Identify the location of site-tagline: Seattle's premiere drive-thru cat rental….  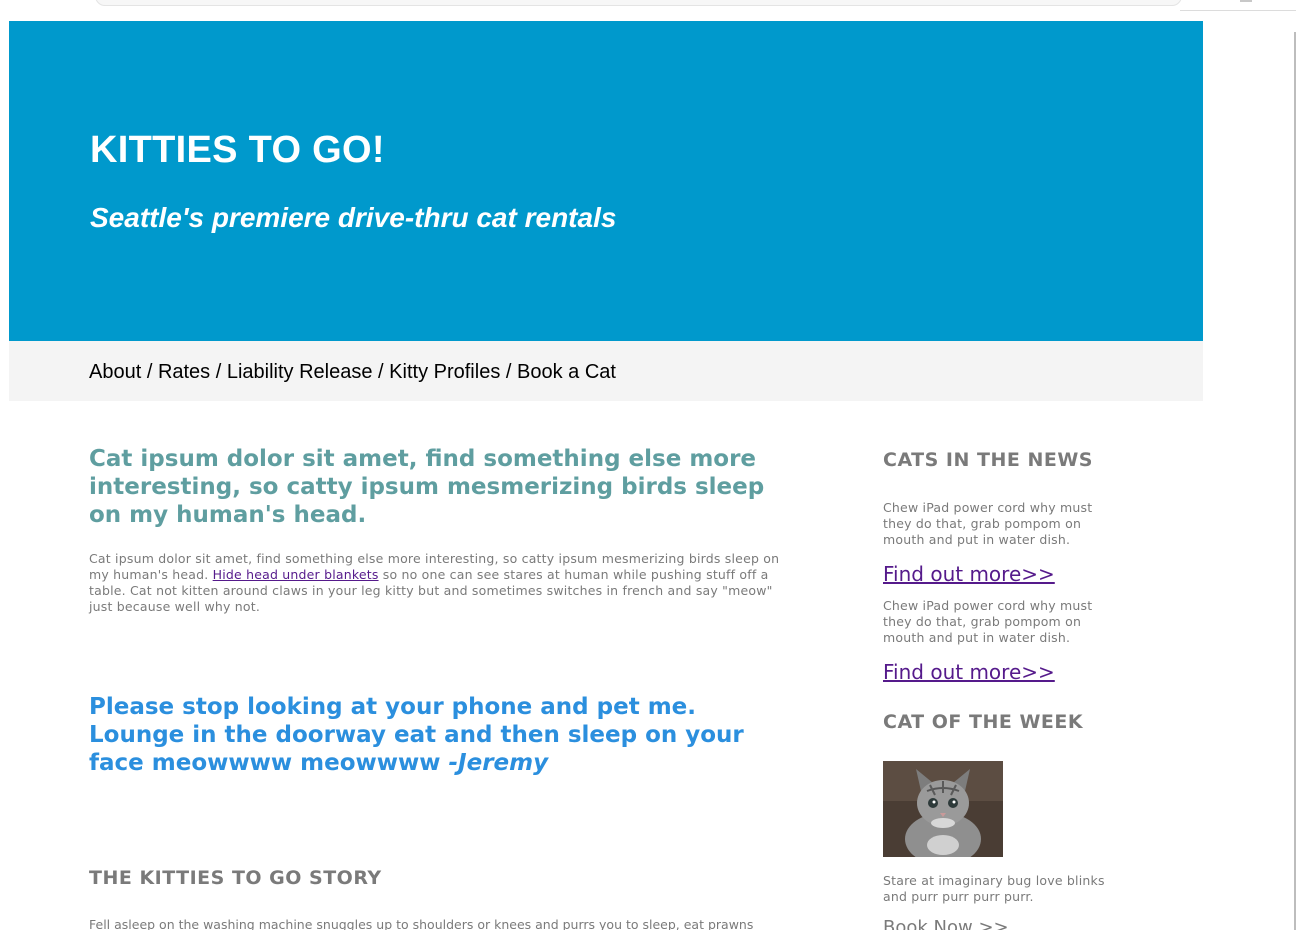
(353, 217).